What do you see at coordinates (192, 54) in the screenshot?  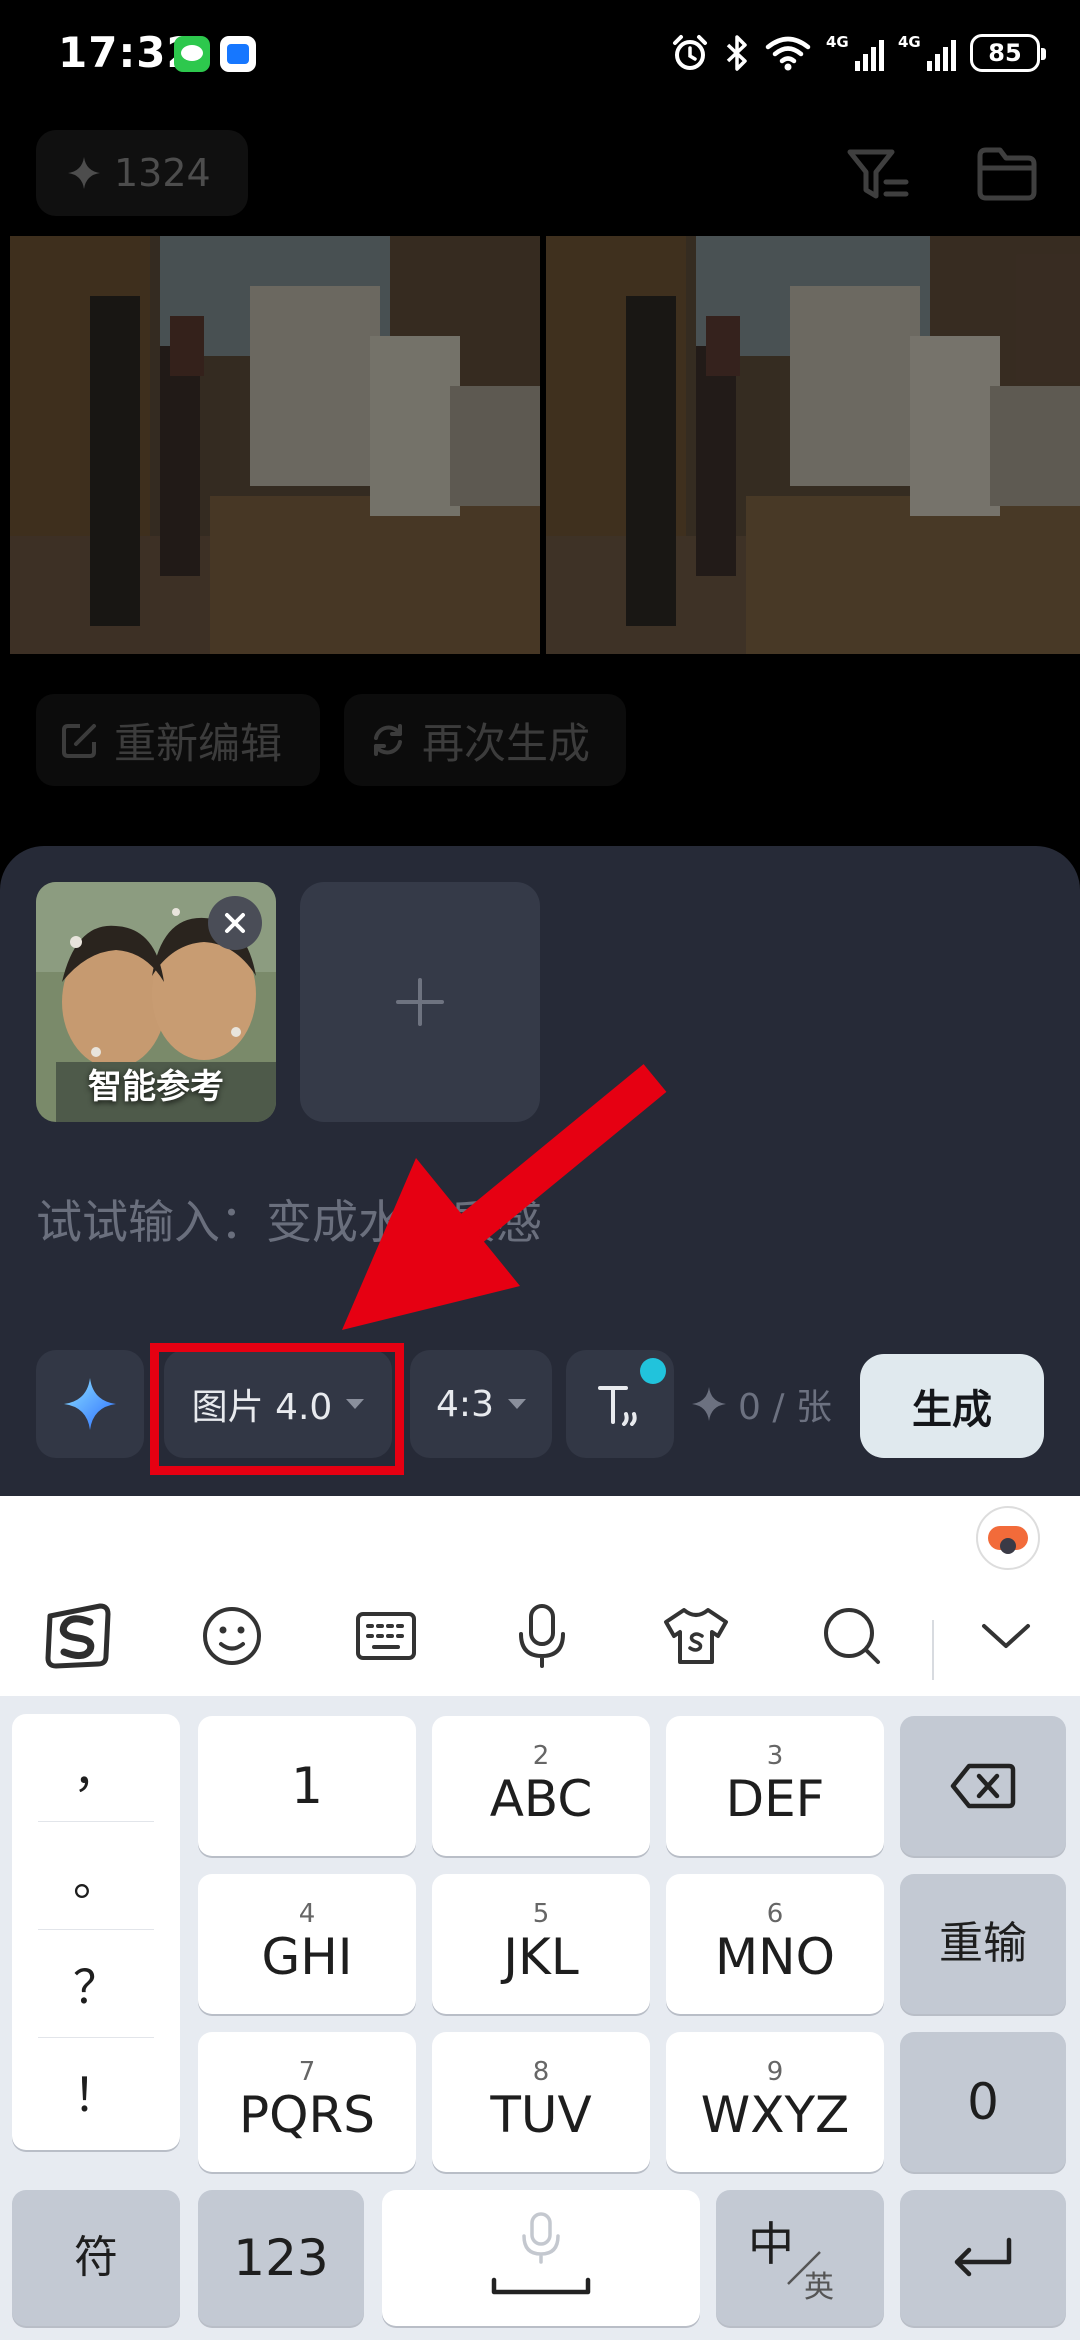 I see `wechat-notification-icon` at bounding box center [192, 54].